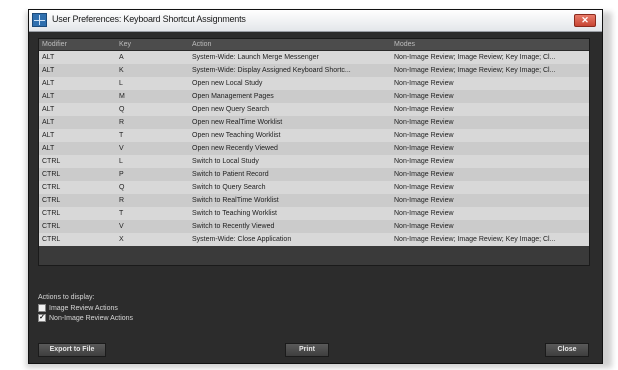  What do you see at coordinates (121, 174) in the screenshot?
I see `cell-key: P` at bounding box center [121, 174].